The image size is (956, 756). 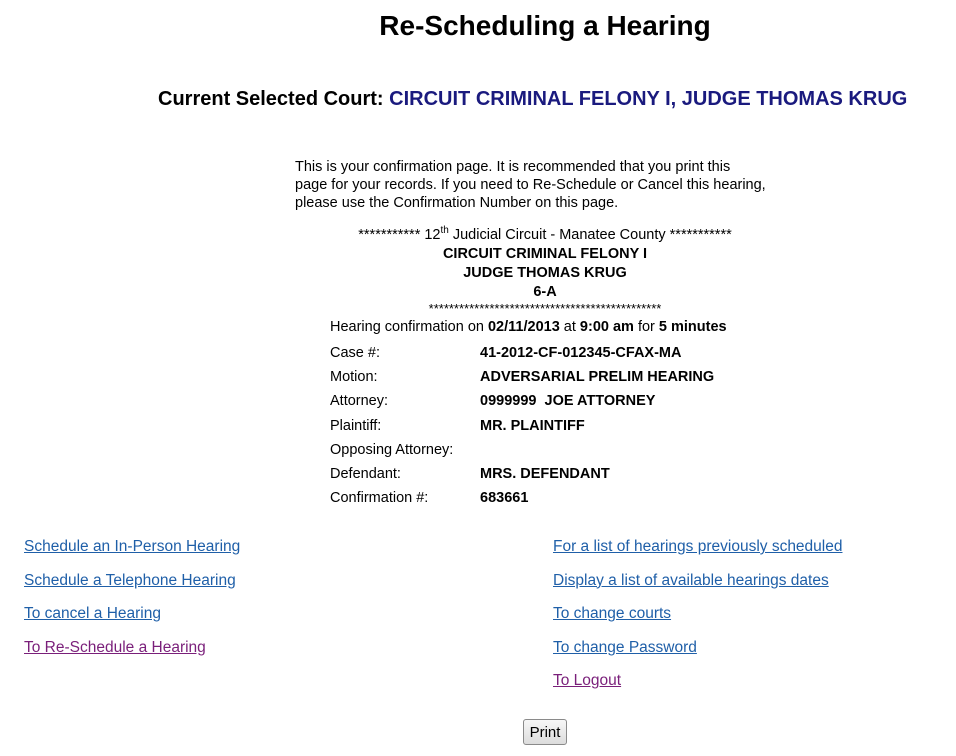 I want to click on detail-row: Case #: 41-2012-CF-012345-CFAX-MA, so click(x=528, y=353).